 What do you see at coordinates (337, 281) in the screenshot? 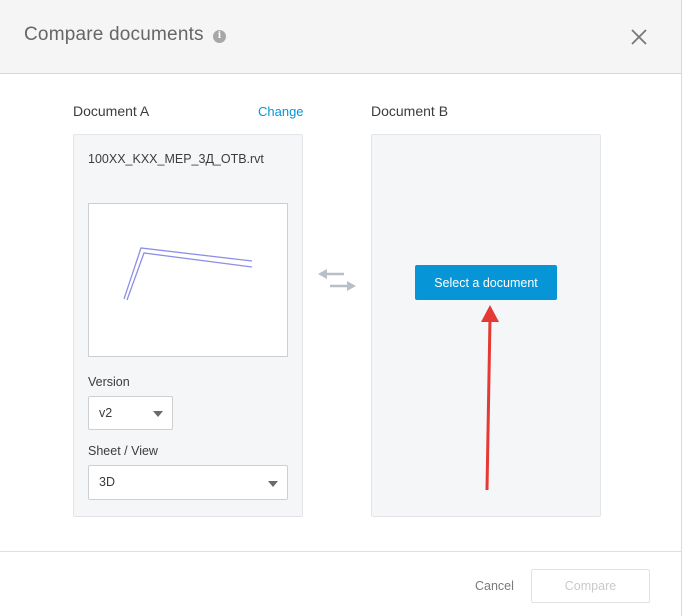
I see `swap-icon` at bounding box center [337, 281].